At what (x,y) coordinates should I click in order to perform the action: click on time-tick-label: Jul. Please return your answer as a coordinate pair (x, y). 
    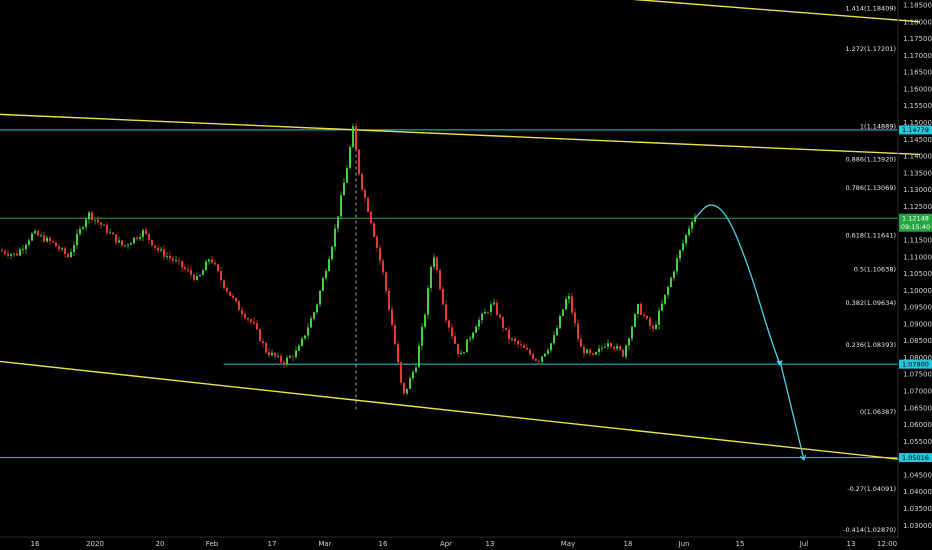
    Looking at the image, I should click on (804, 544).